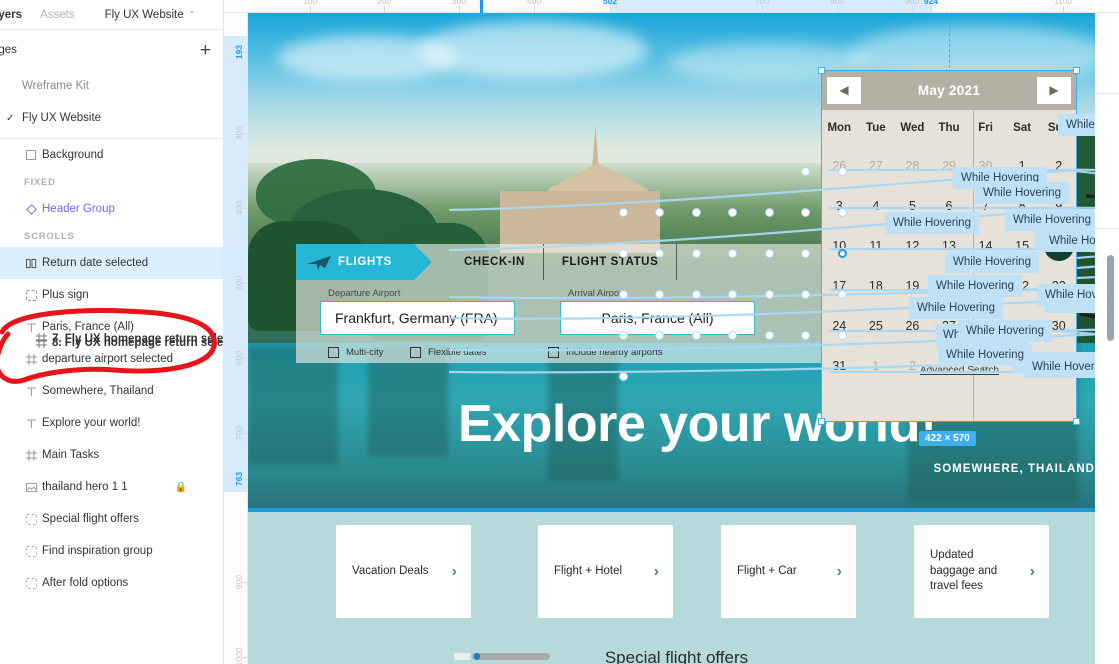 This screenshot has width=1119, height=664. Describe the element at coordinates (839, 366) in the screenshot. I see `calendar-day: 31` at that location.